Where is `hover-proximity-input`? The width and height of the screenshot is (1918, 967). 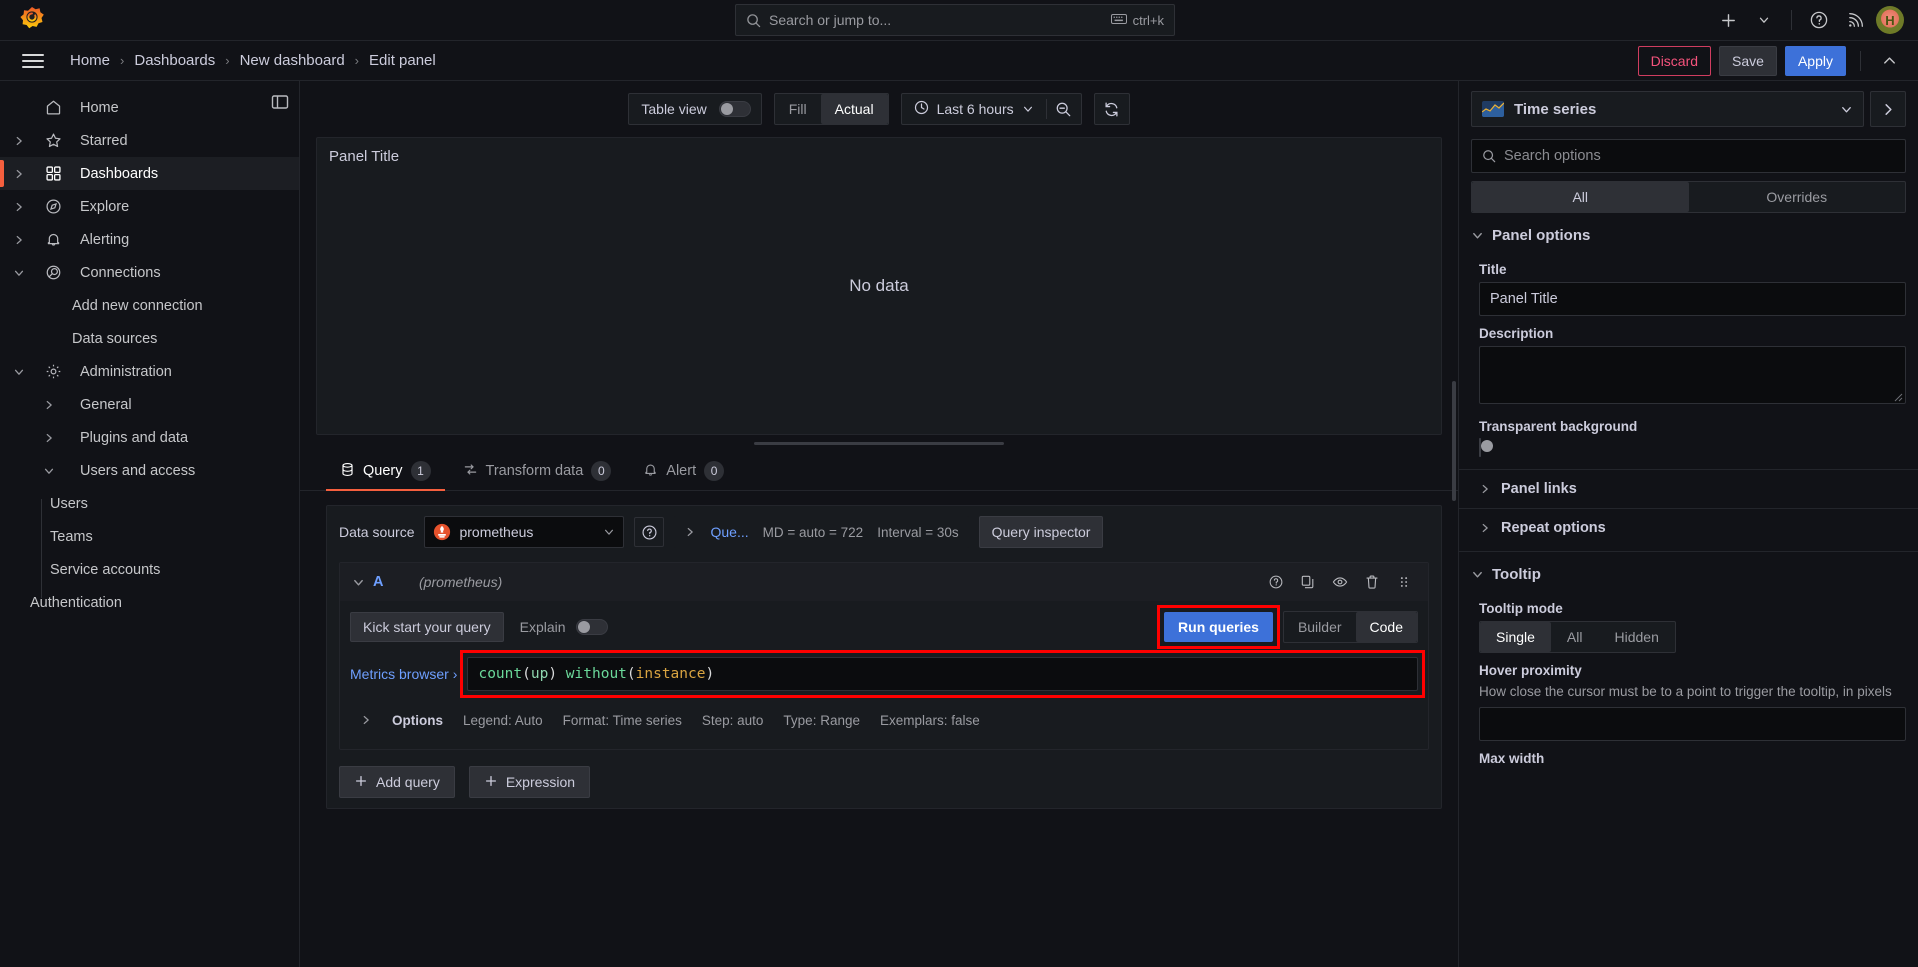
hover-proximity-input is located at coordinates (1692, 724).